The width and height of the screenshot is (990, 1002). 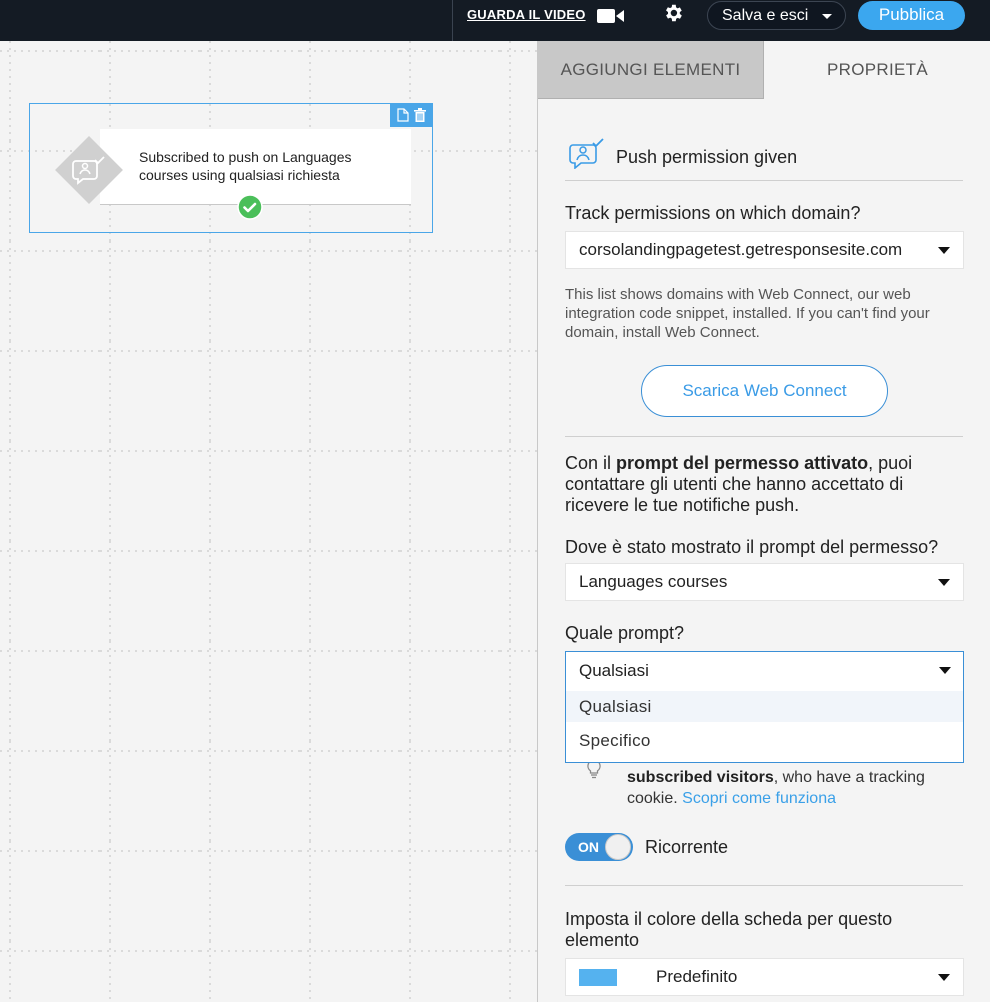 What do you see at coordinates (618, 847) in the screenshot?
I see `toggle-knob` at bounding box center [618, 847].